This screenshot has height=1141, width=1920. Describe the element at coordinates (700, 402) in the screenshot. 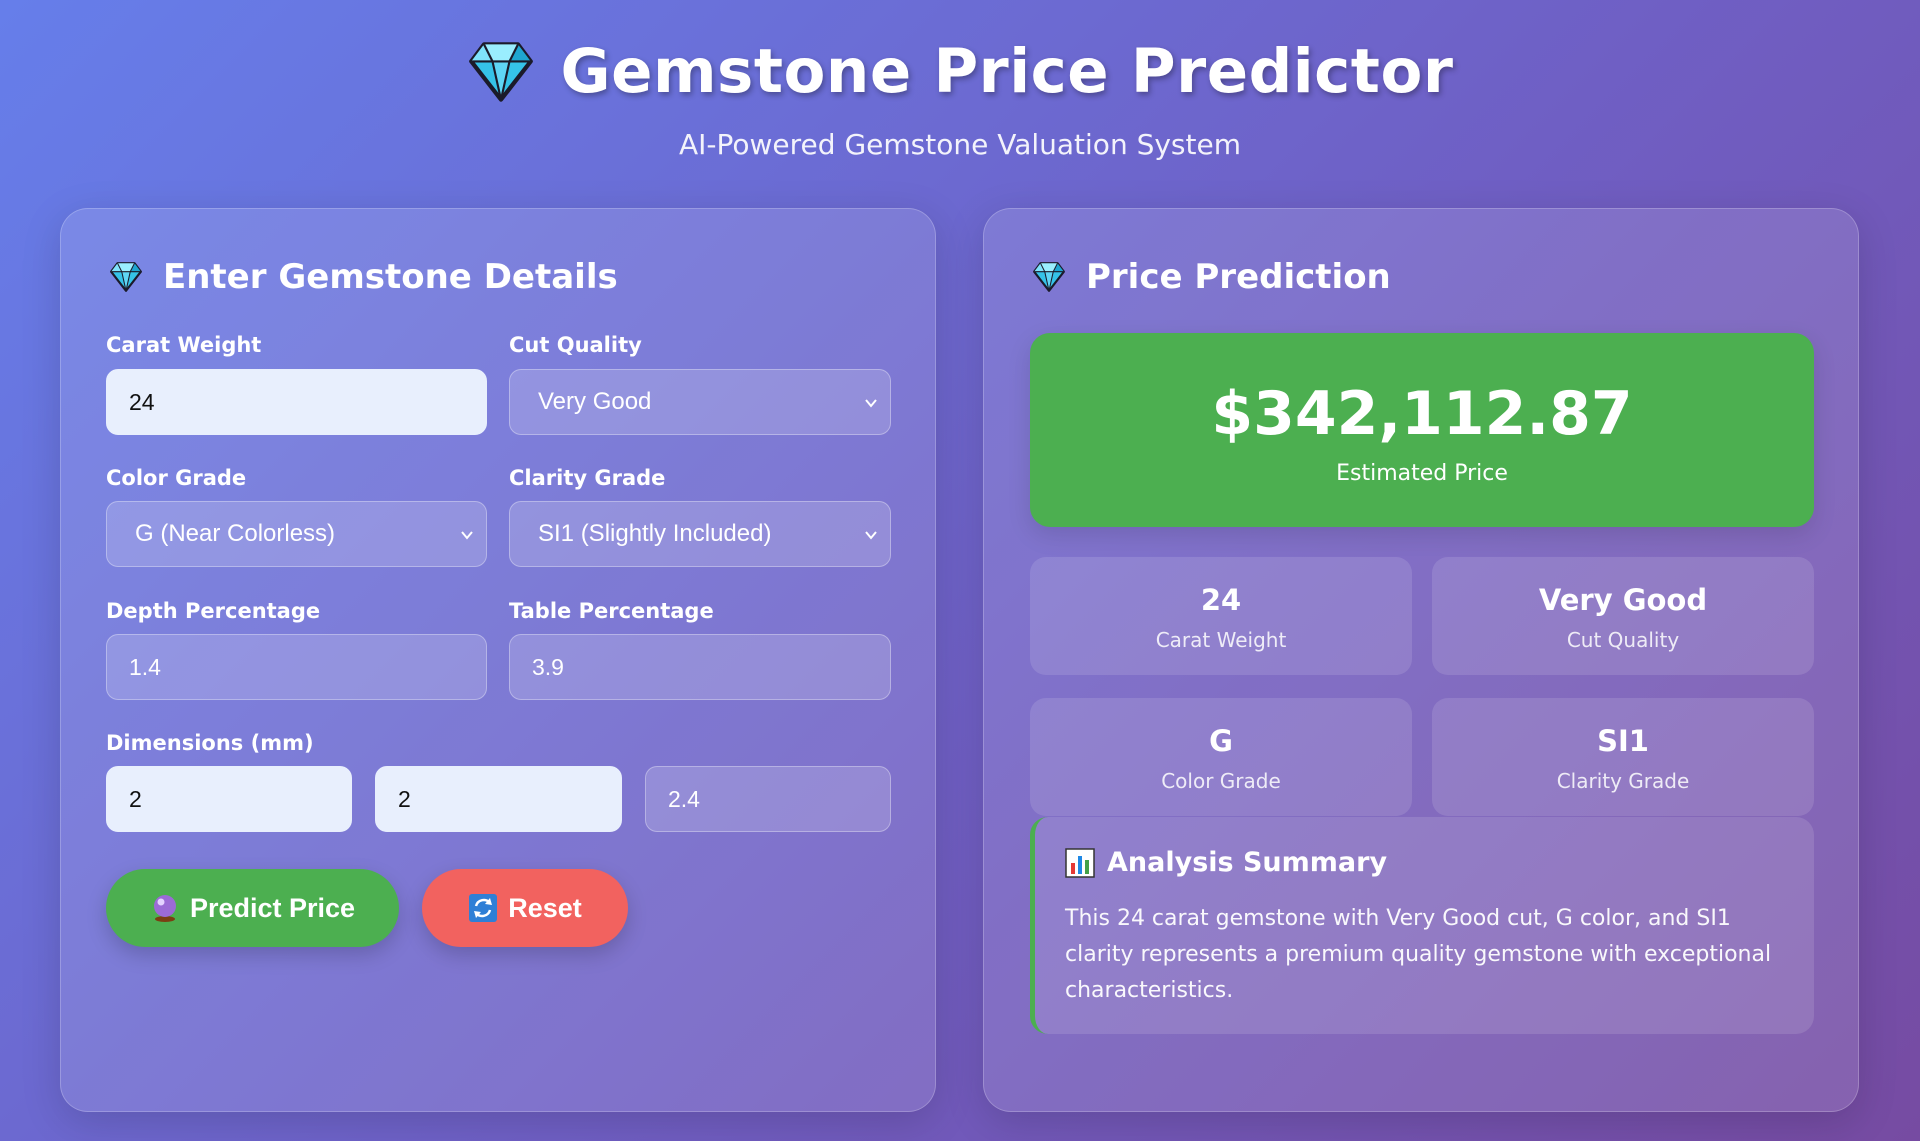

I see `cut-quality-select: Very Good` at that location.